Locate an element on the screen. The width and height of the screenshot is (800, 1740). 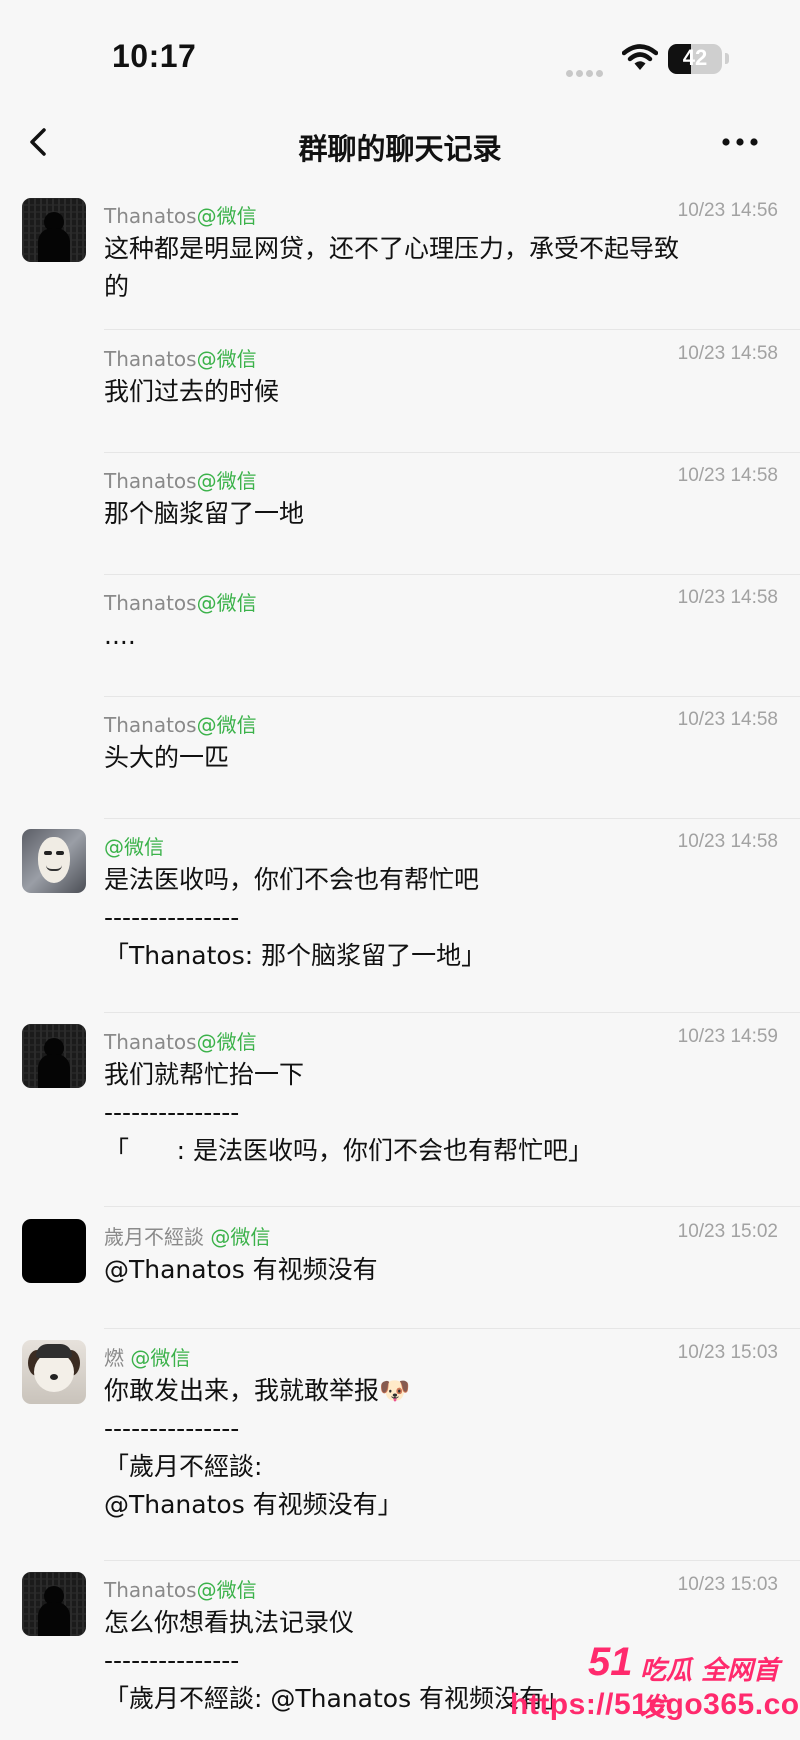
message-text: 这种都是明显网贷，还不了心理压力，承受不起导致 的 is located at coordinates (392, 267).